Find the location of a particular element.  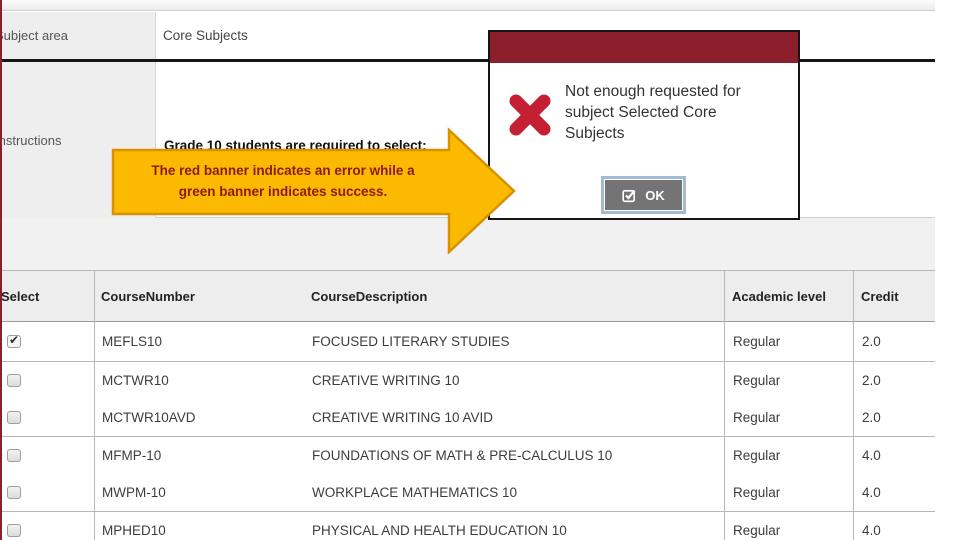

error-message-line: Subjects is located at coordinates (595, 133).